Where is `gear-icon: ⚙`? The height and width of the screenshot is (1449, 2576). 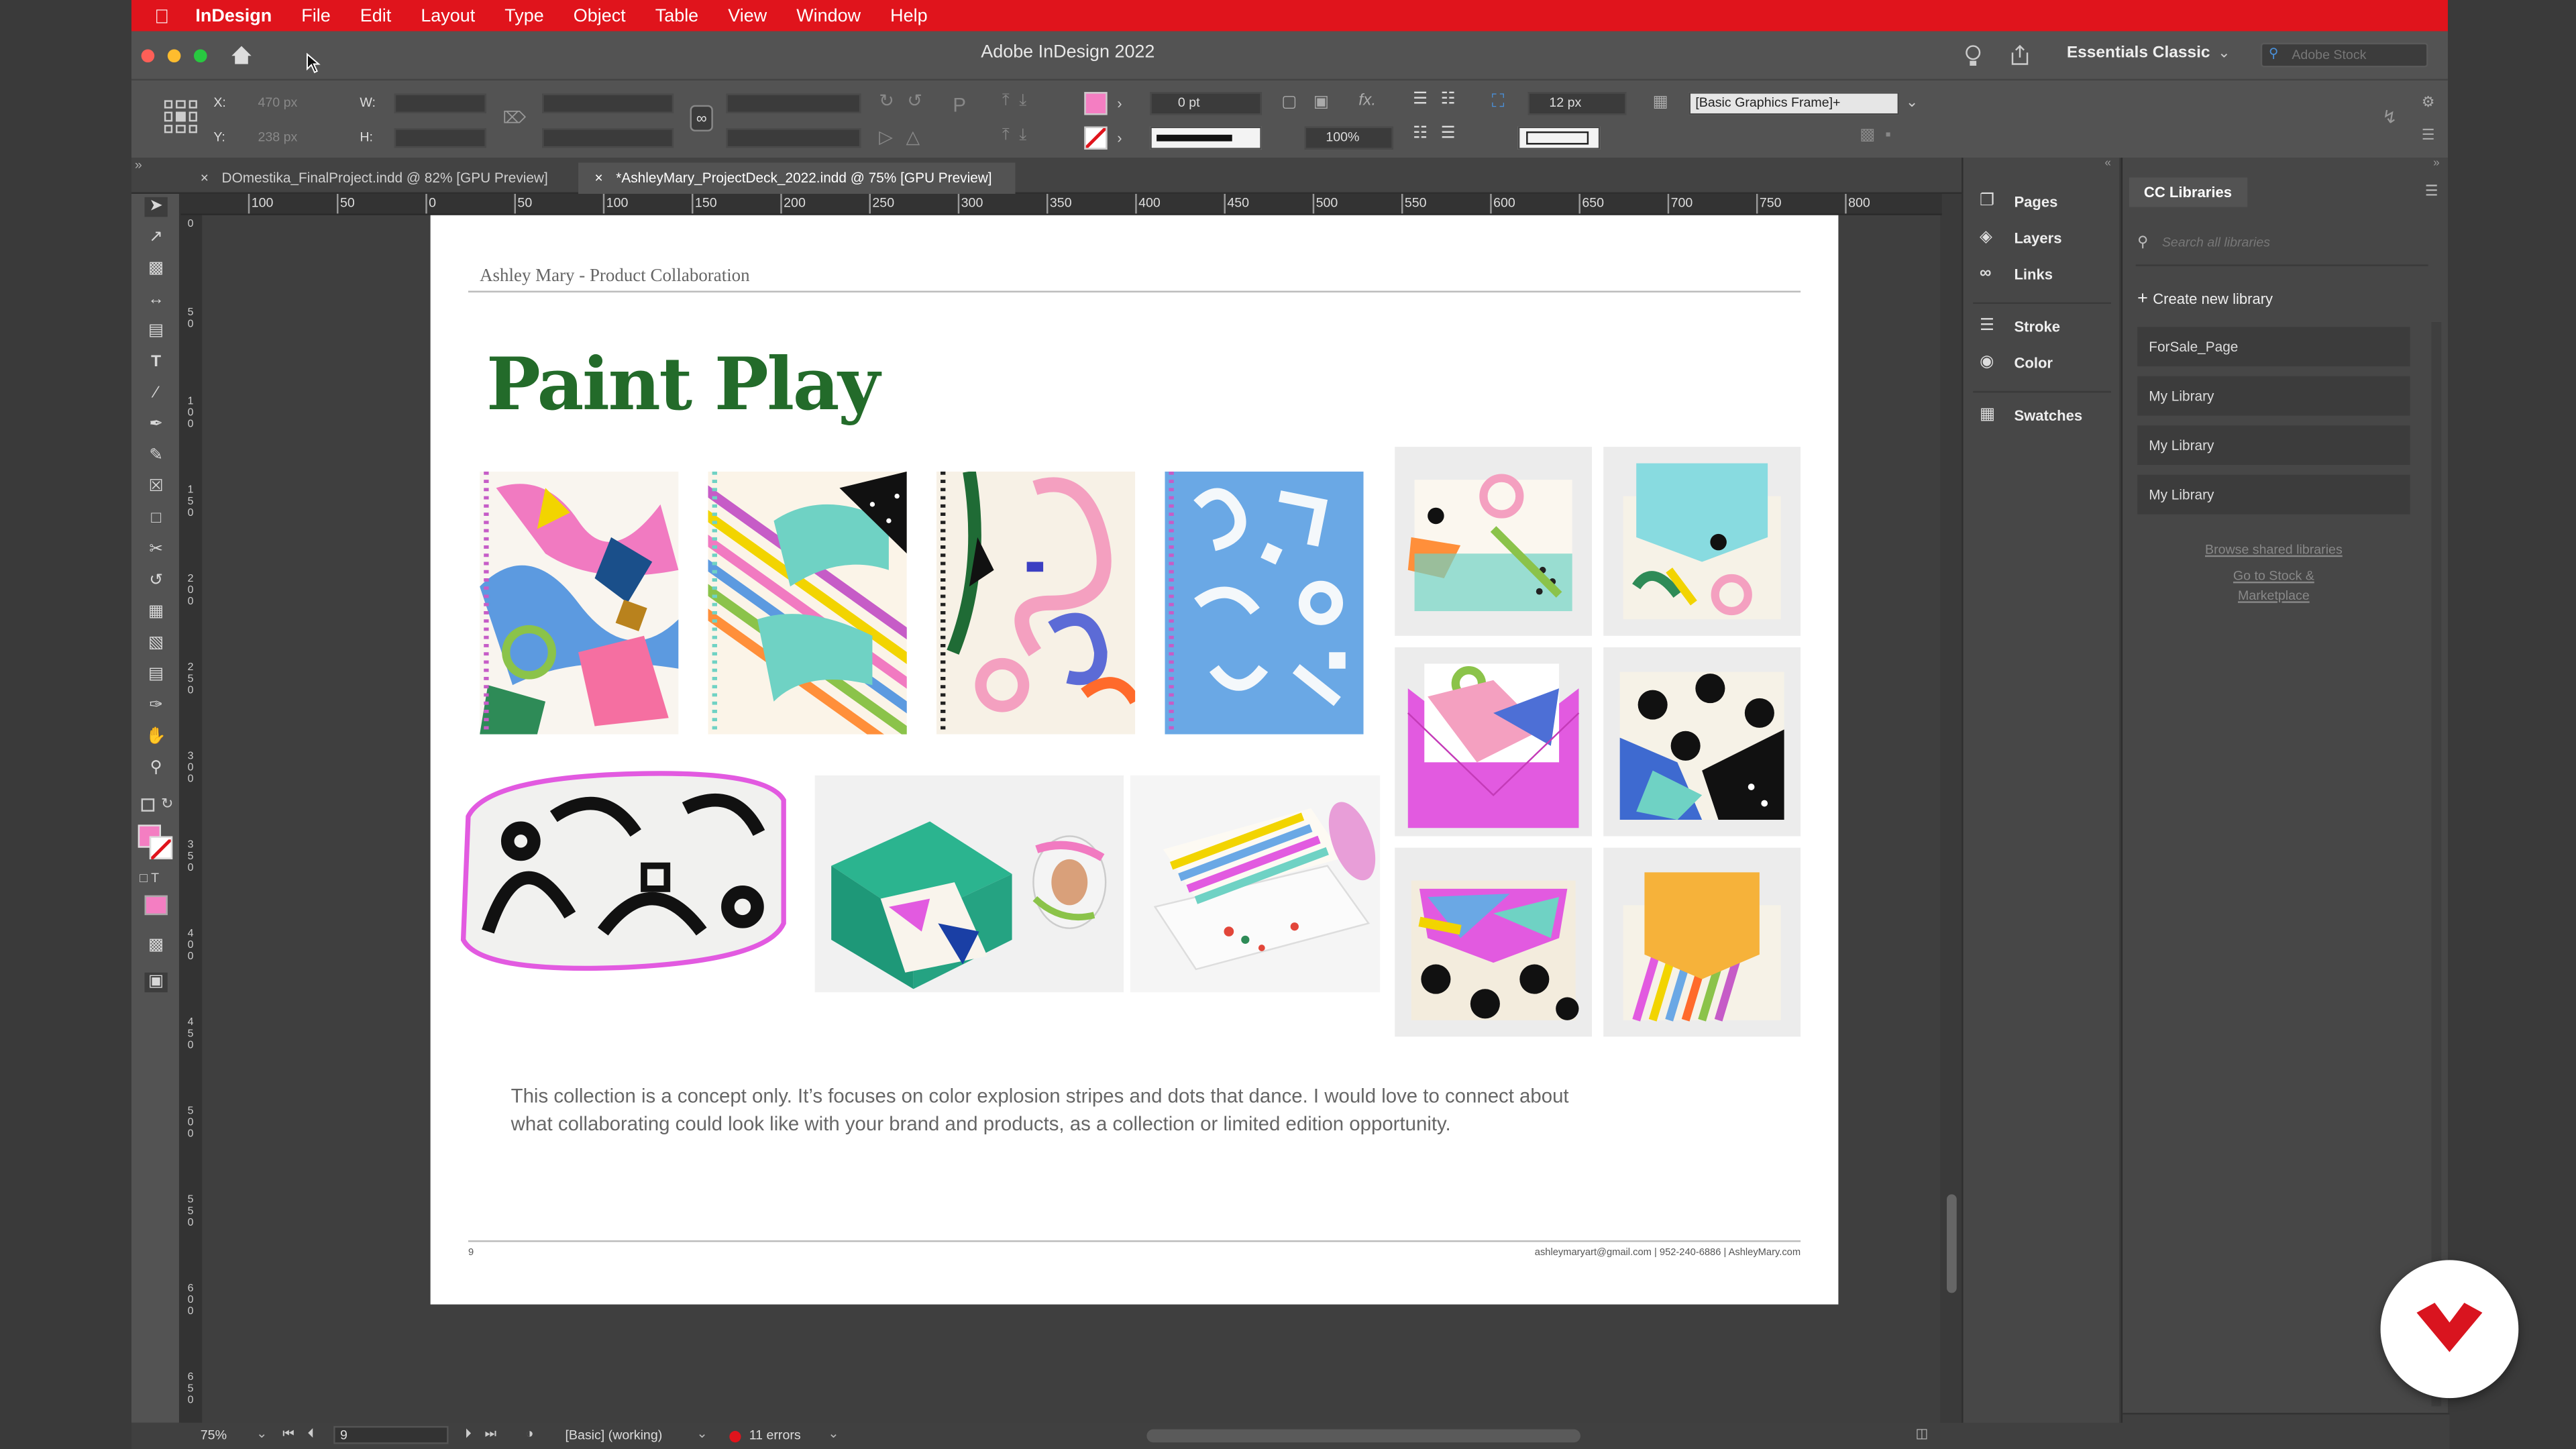
gear-icon: ⚙ is located at coordinates (2428, 103).